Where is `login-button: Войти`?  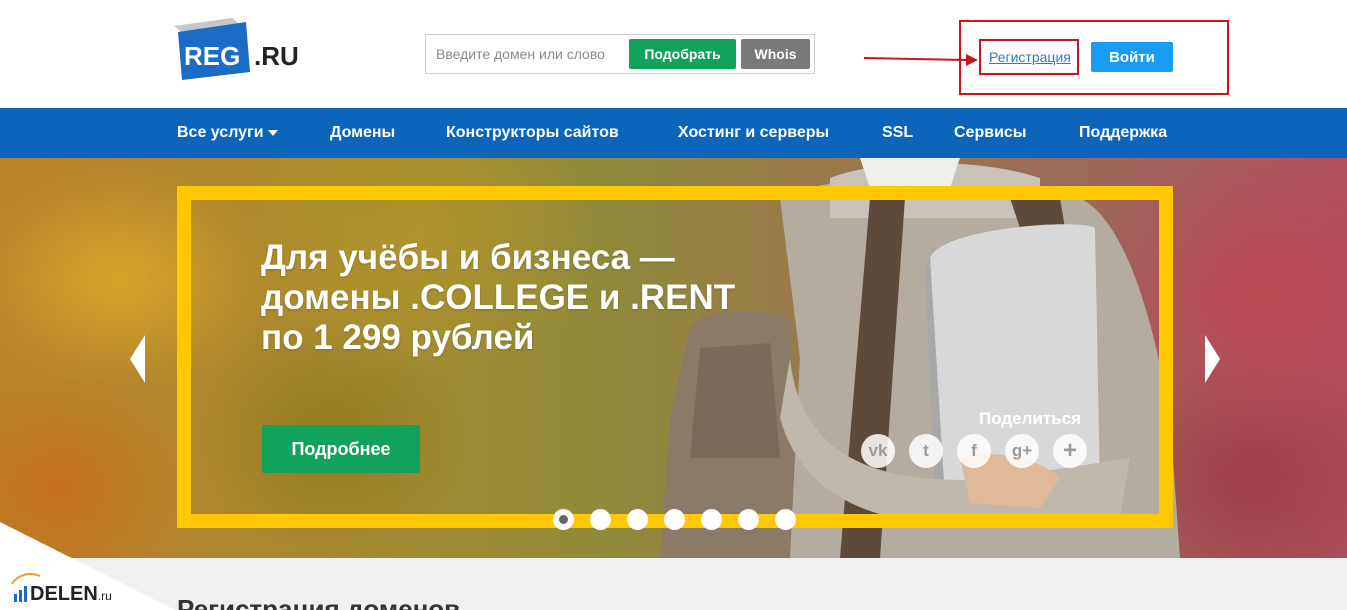 login-button: Войти is located at coordinates (1132, 57).